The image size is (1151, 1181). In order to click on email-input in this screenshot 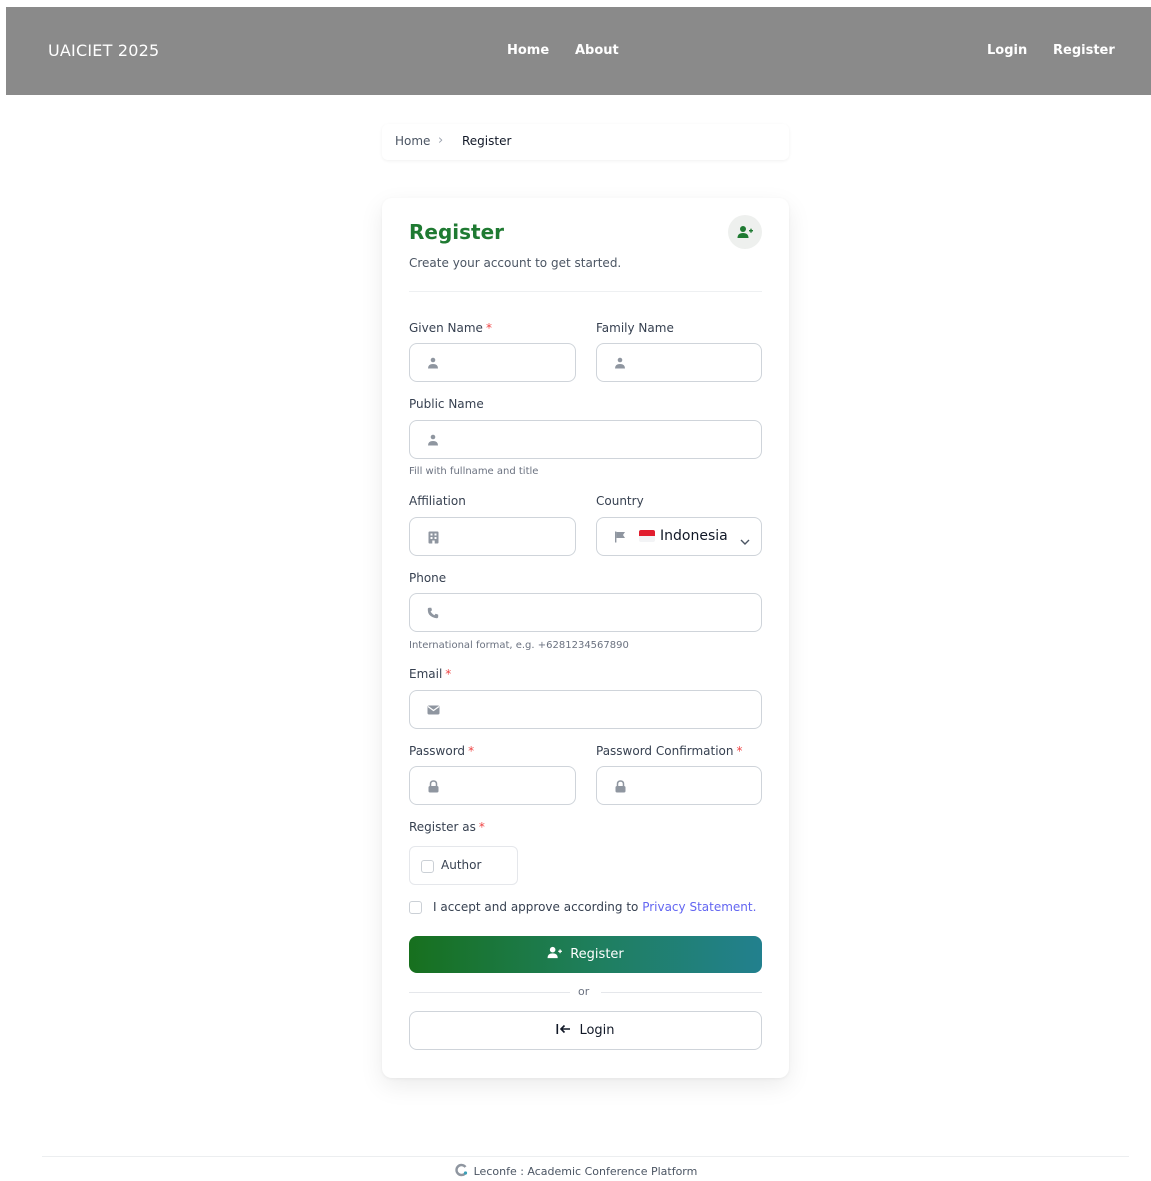, I will do `click(600, 709)`.